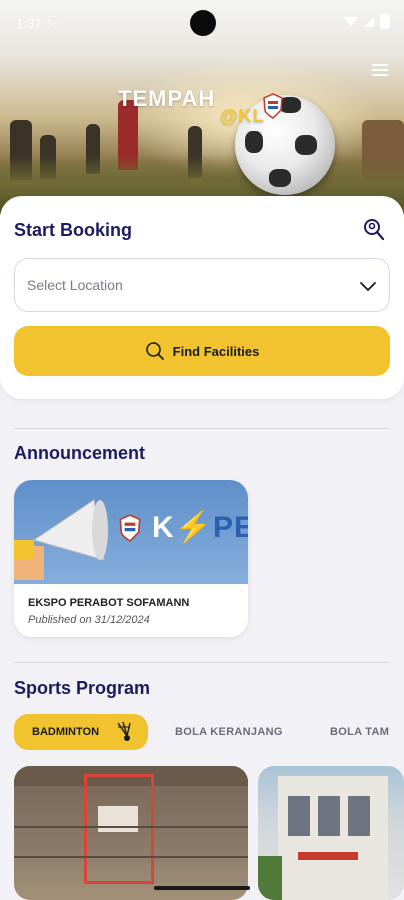  I want to click on find-facilities-label: Find Facilities, so click(216, 351).